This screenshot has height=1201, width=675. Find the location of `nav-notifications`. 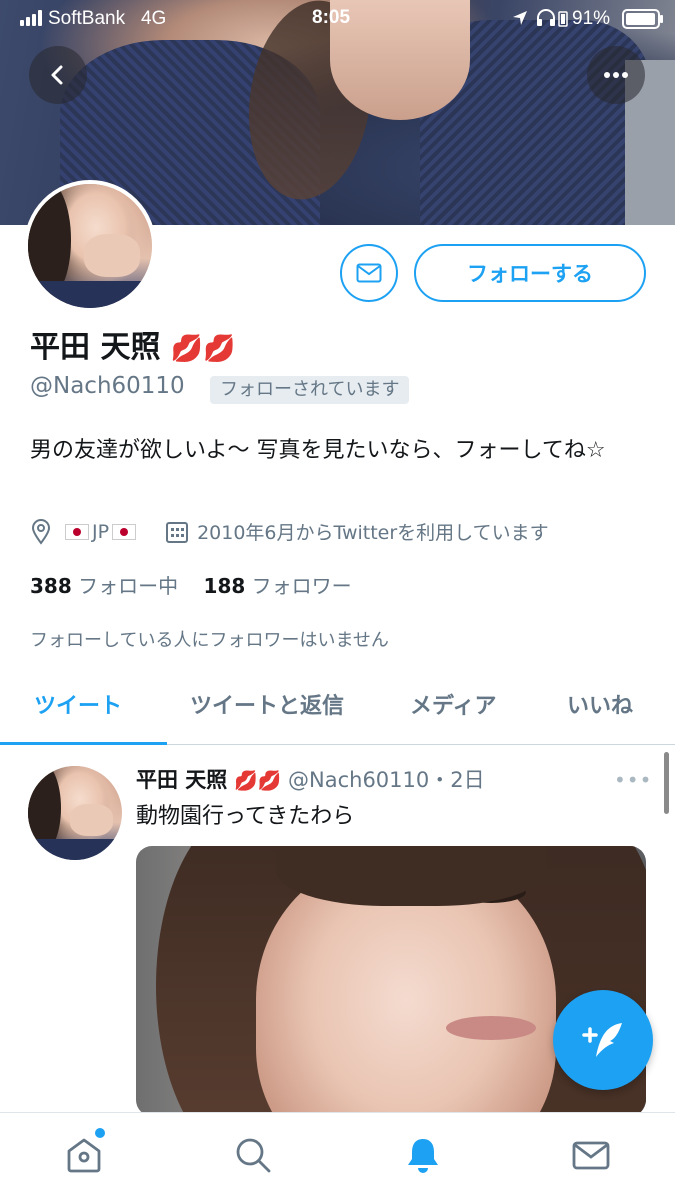

nav-notifications is located at coordinates (423, 1155).